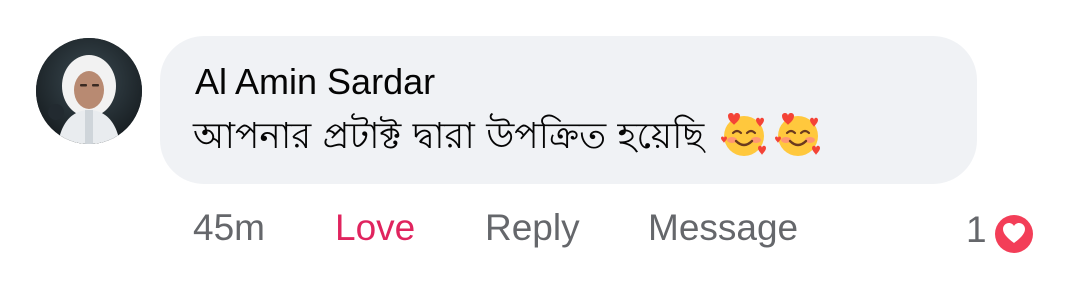 The width and height of the screenshot is (1072, 296). What do you see at coordinates (449, 136) in the screenshot?
I see `comment-text: আপনার প্রটাক্ট দ্বারা উপক্রিত হয়েছি` at bounding box center [449, 136].